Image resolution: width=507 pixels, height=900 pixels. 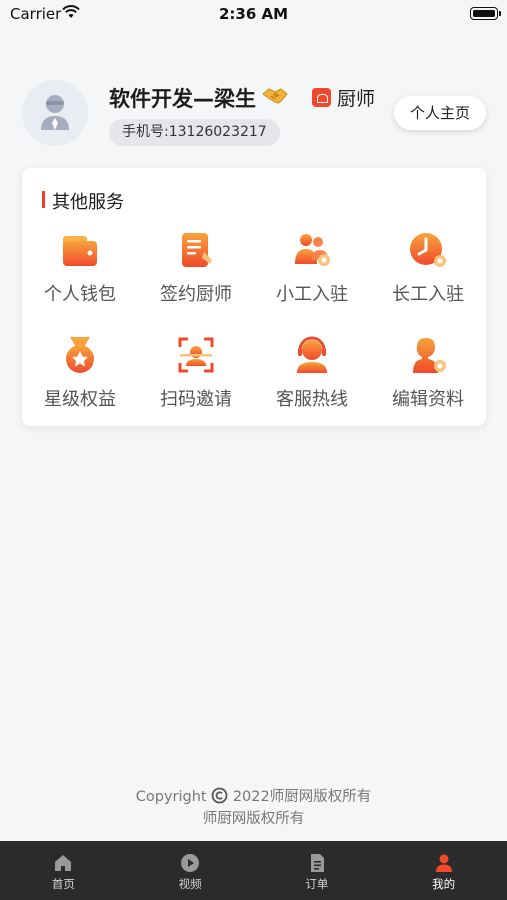 I want to click on home-icon, so click(x=63, y=863).